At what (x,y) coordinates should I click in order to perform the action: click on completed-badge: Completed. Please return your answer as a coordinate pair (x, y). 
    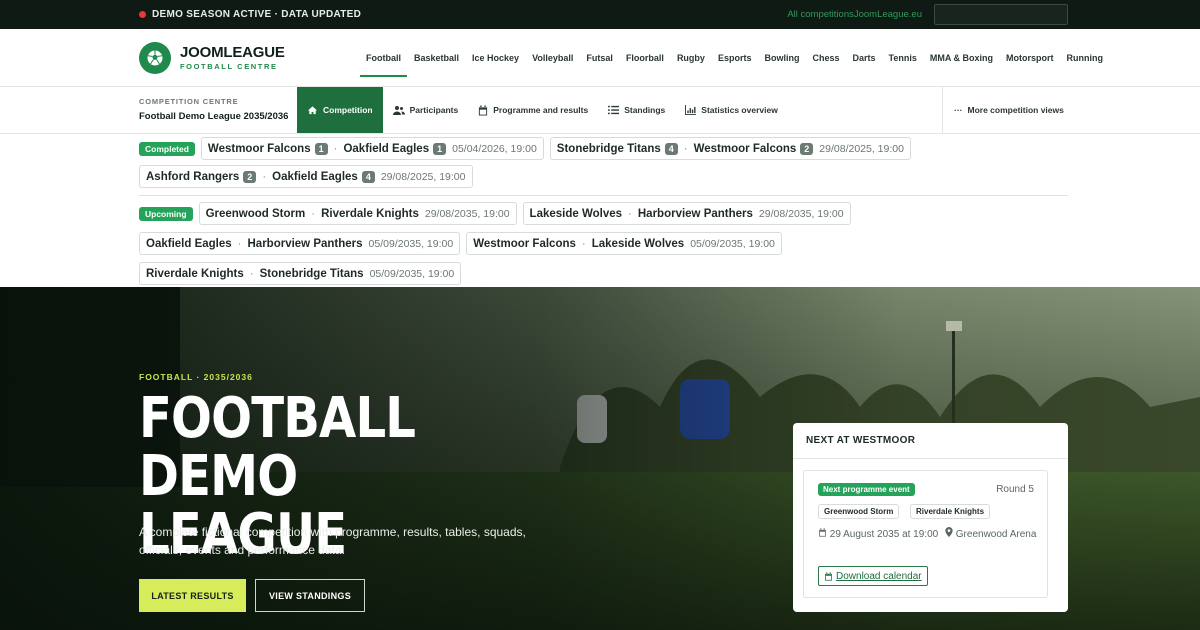
    Looking at the image, I should click on (167, 148).